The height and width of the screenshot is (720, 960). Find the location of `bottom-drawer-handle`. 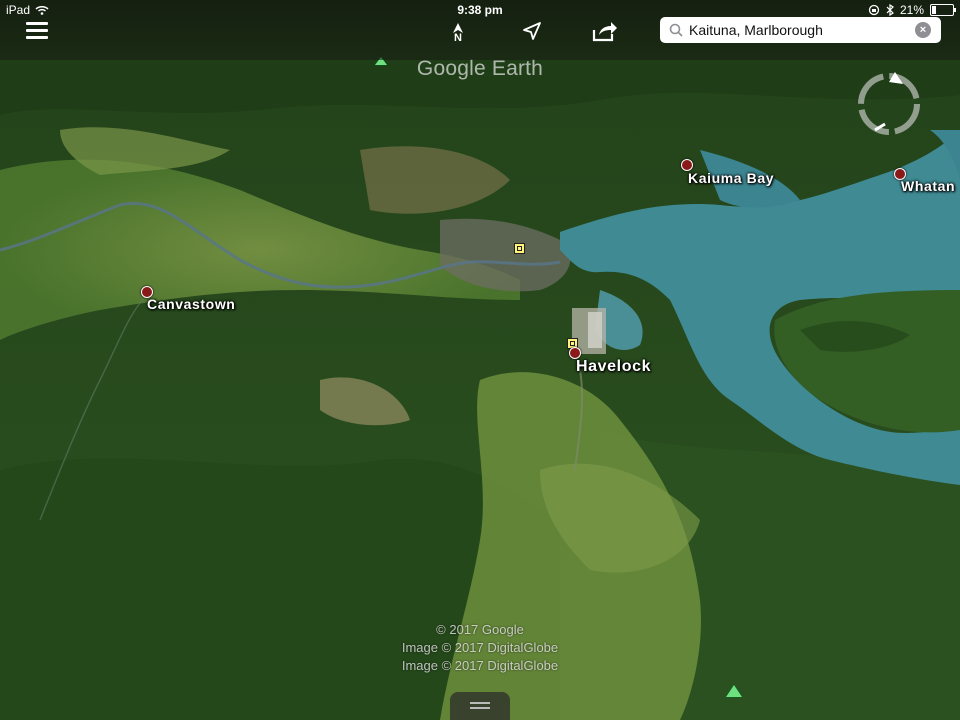

bottom-drawer-handle is located at coordinates (480, 706).